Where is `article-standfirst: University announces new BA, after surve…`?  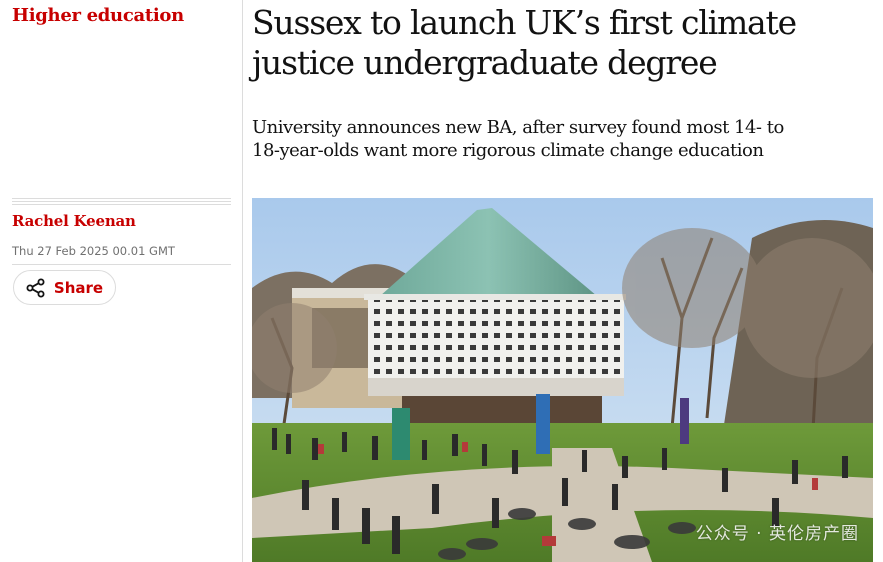 article-standfirst: University announces new BA, after surve… is located at coordinates (518, 139).